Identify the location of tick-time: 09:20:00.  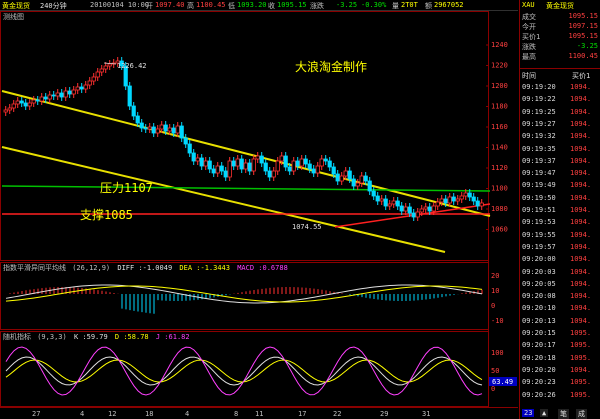
(539, 259).